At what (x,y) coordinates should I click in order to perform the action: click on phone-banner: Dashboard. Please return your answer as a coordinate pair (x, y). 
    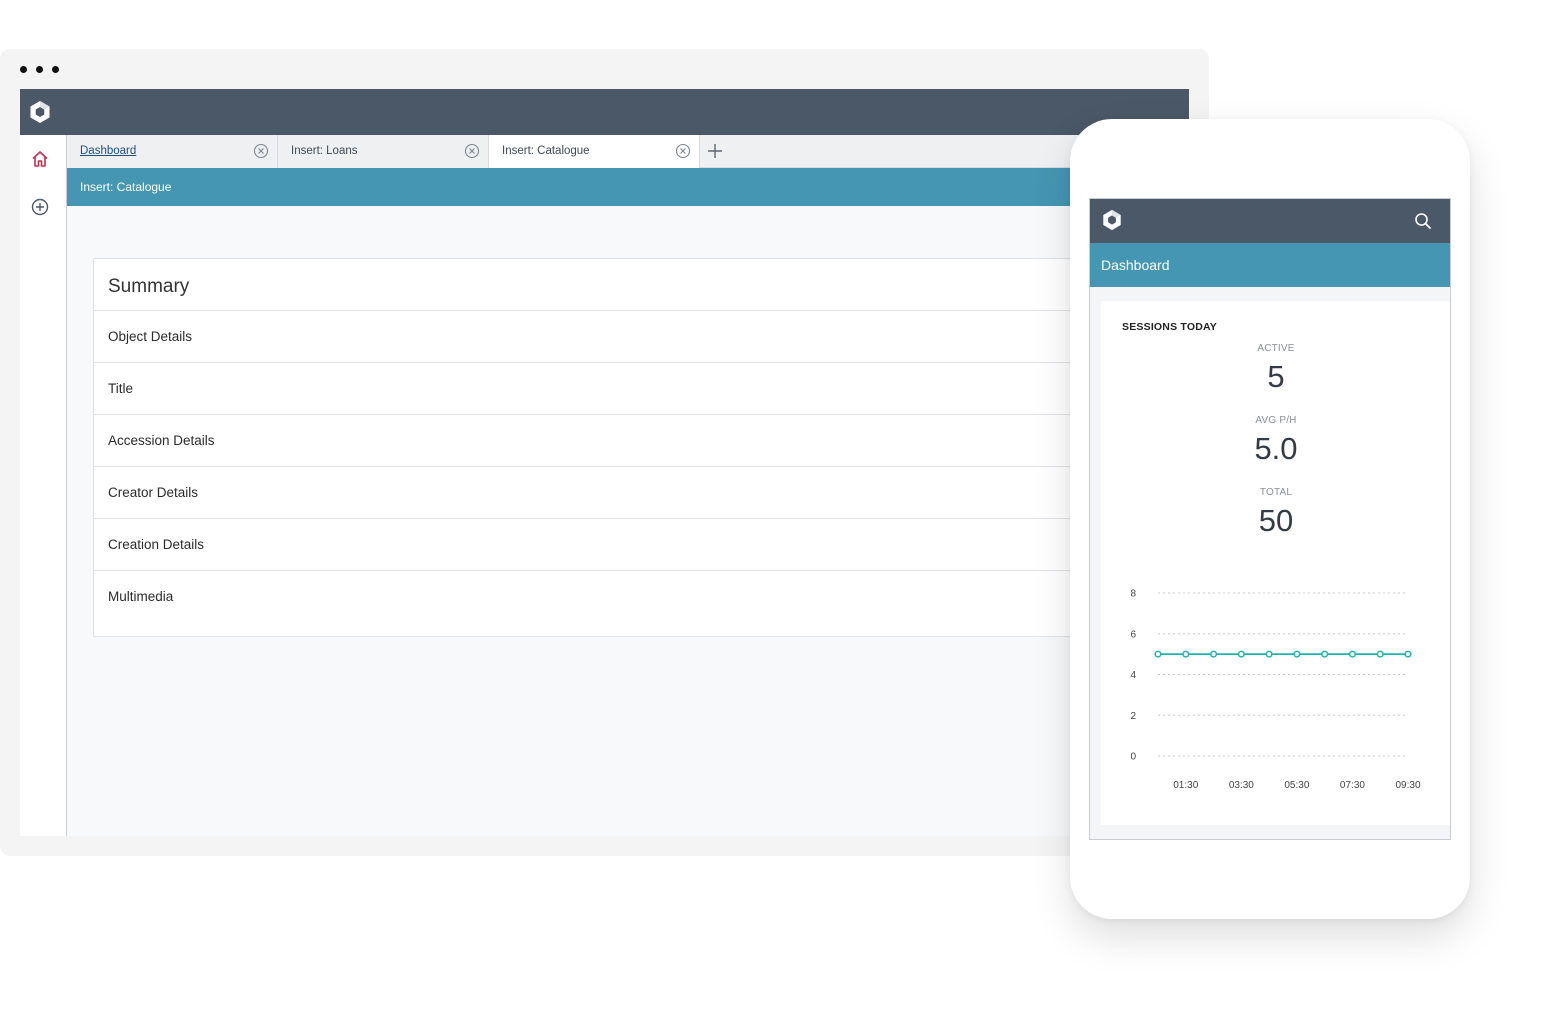
    Looking at the image, I should click on (1270, 265).